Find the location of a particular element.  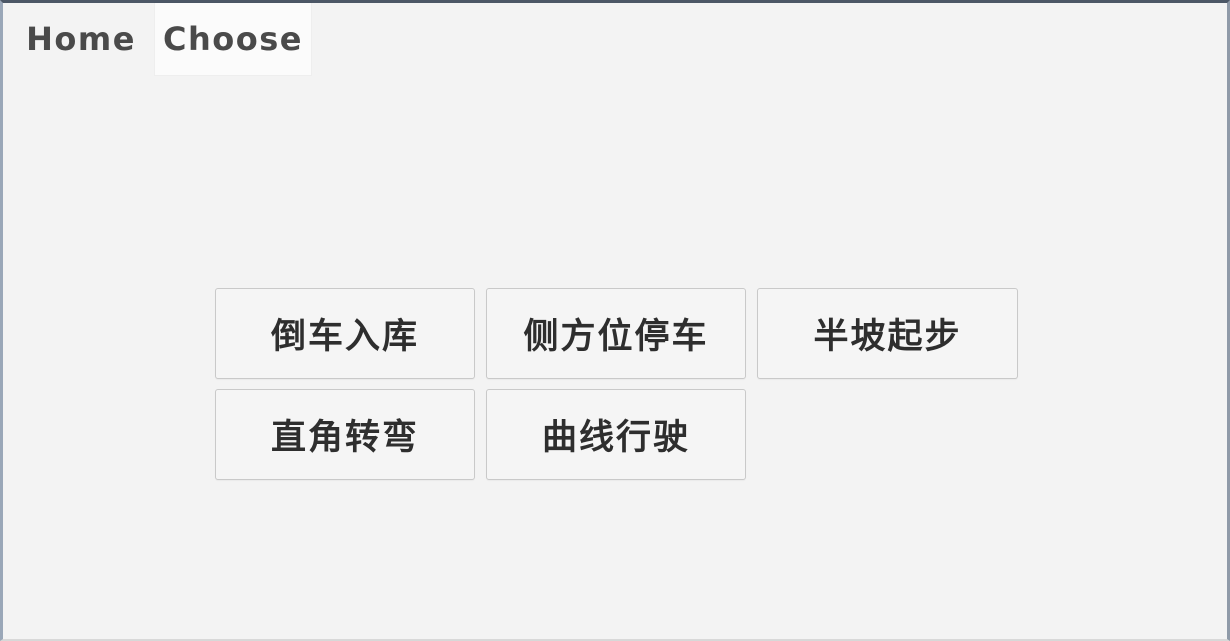

choice-button-hill-start: 半坡起步 is located at coordinates (887, 333).